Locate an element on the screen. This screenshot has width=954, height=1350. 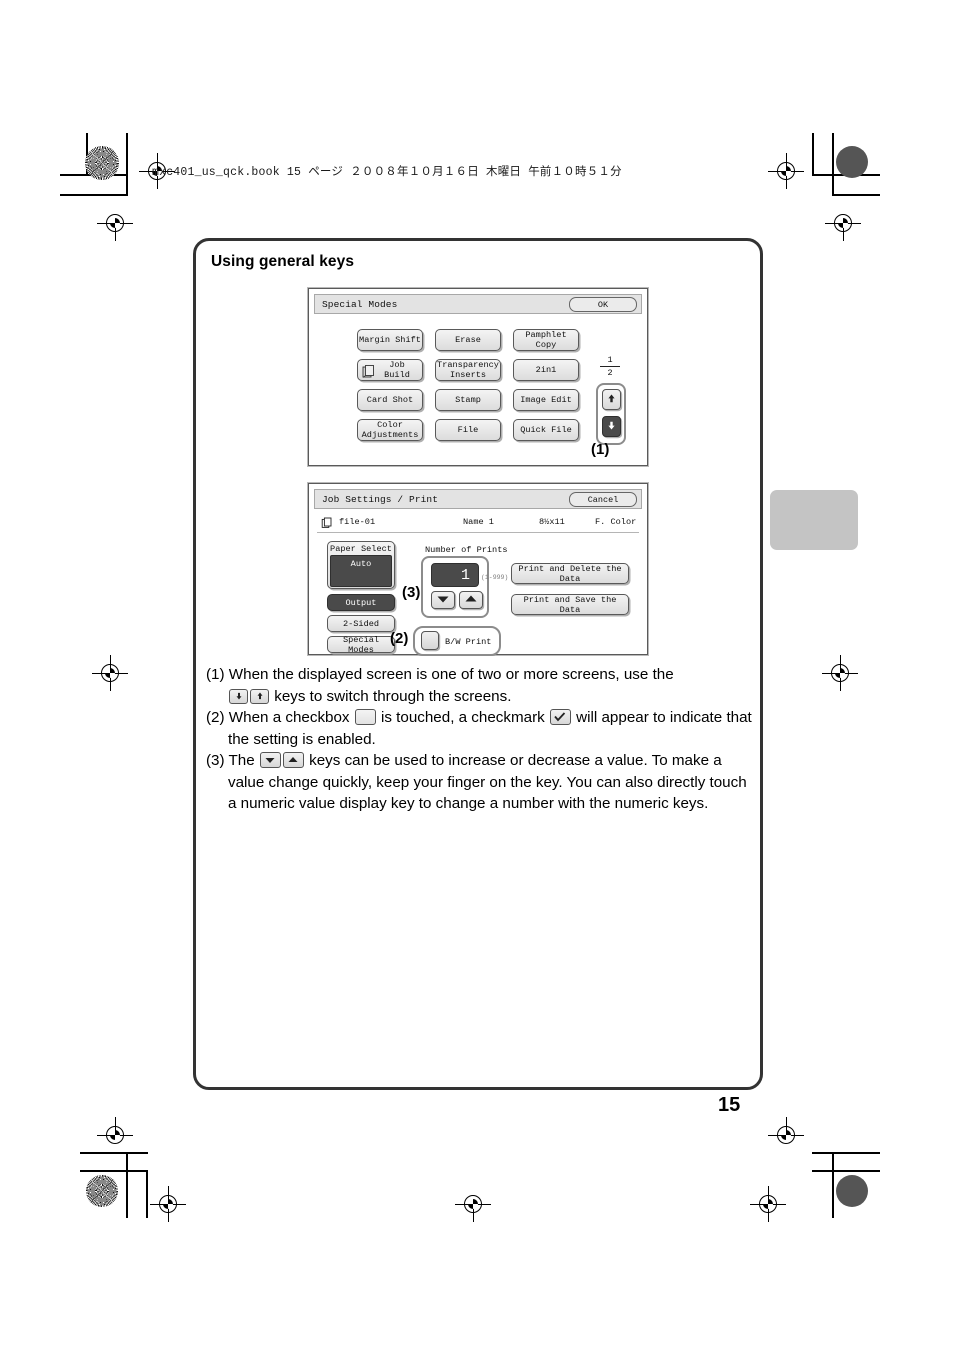
cancel-button: Cancel is located at coordinates (603, 499).